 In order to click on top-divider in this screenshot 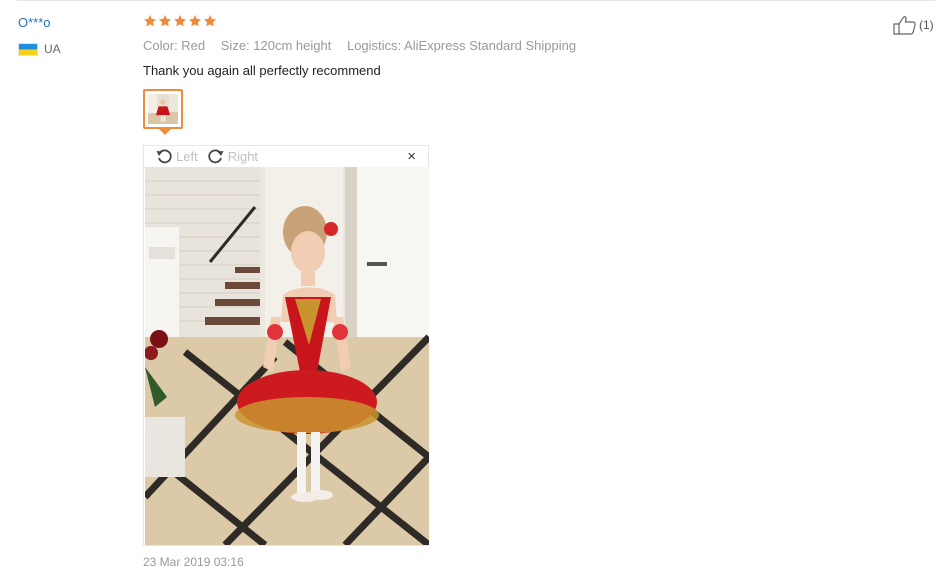, I will do `click(476, 0)`.